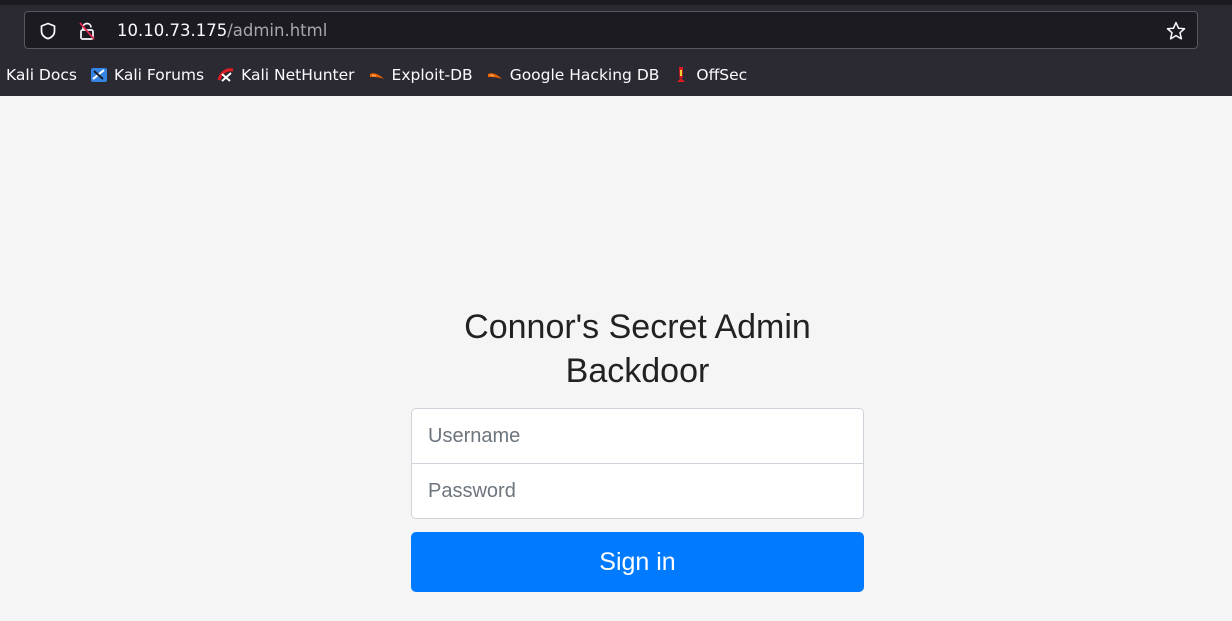 The image size is (1232, 621). Describe the element at coordinates (637, 349) in the screenshot. I see `page-title: Connor's Secret Admin Backdoor` at that location.